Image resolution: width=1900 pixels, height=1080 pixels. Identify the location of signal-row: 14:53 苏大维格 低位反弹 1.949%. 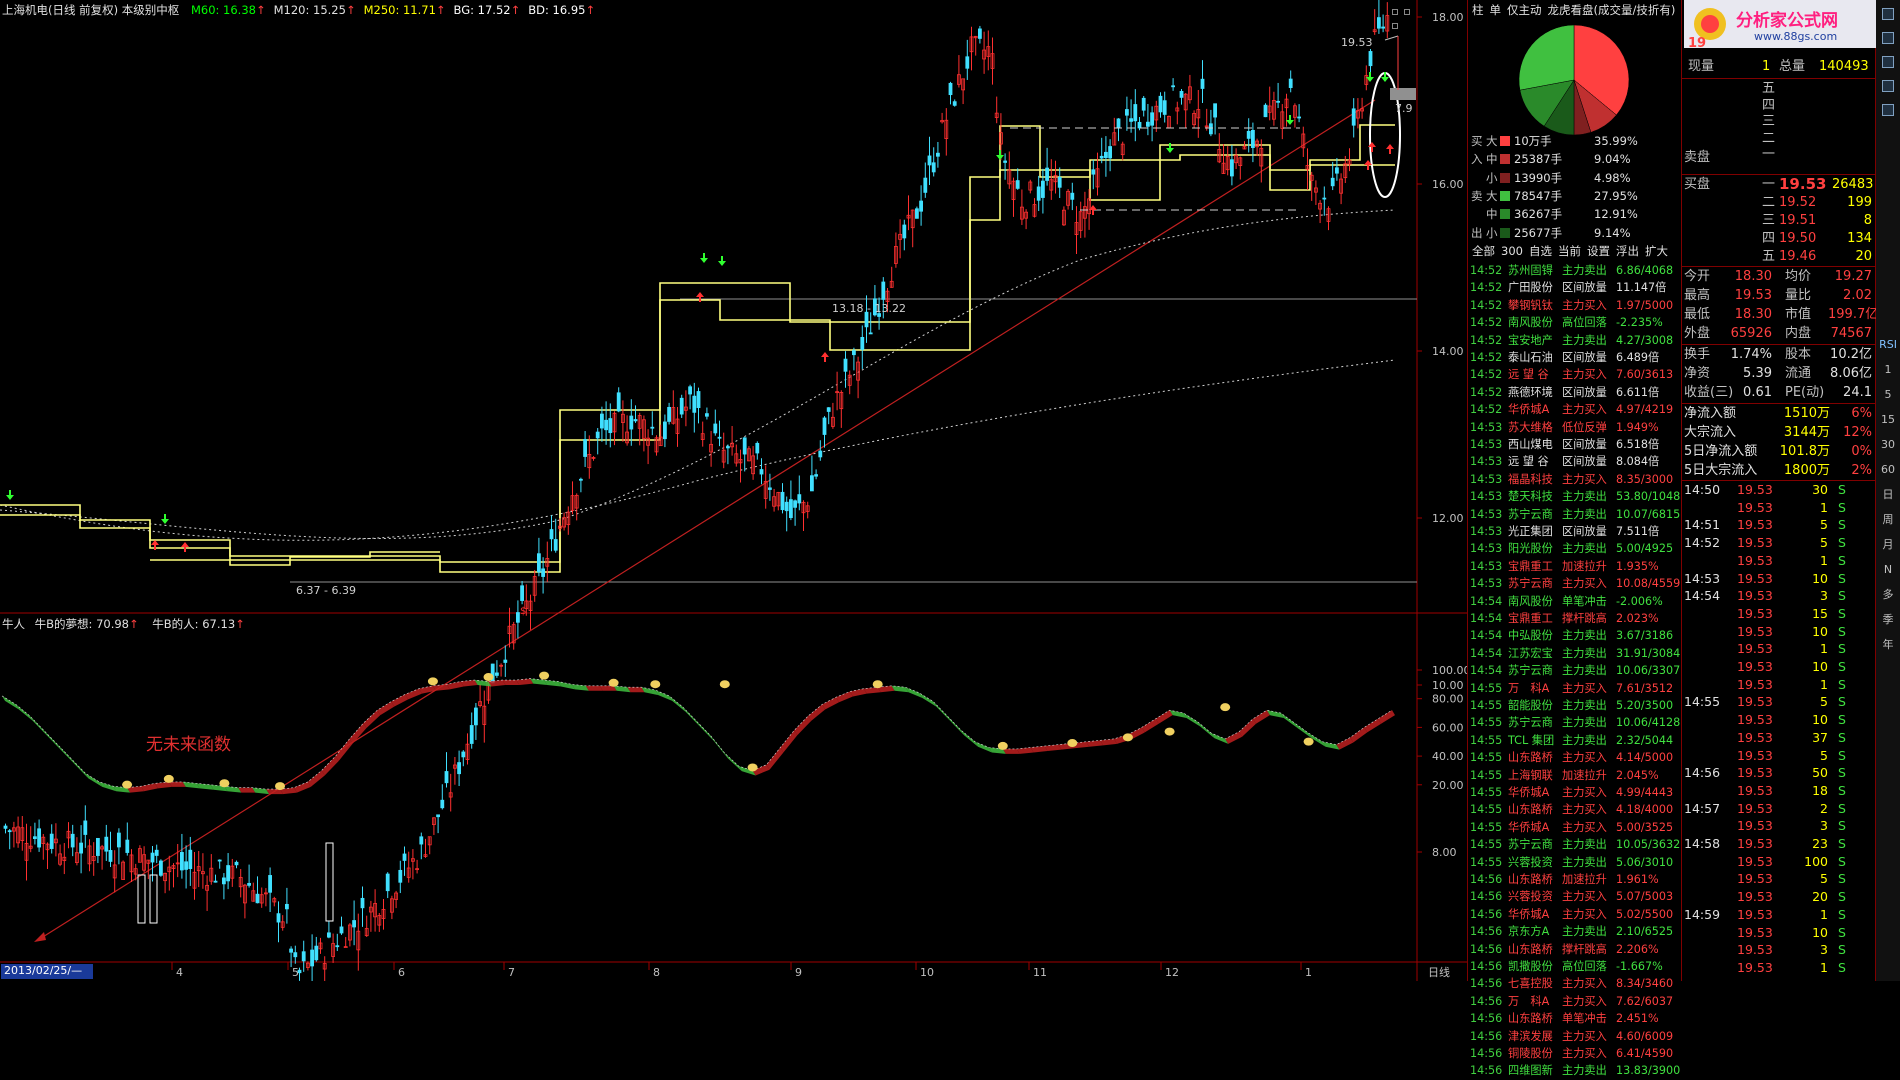
(1576, 428).